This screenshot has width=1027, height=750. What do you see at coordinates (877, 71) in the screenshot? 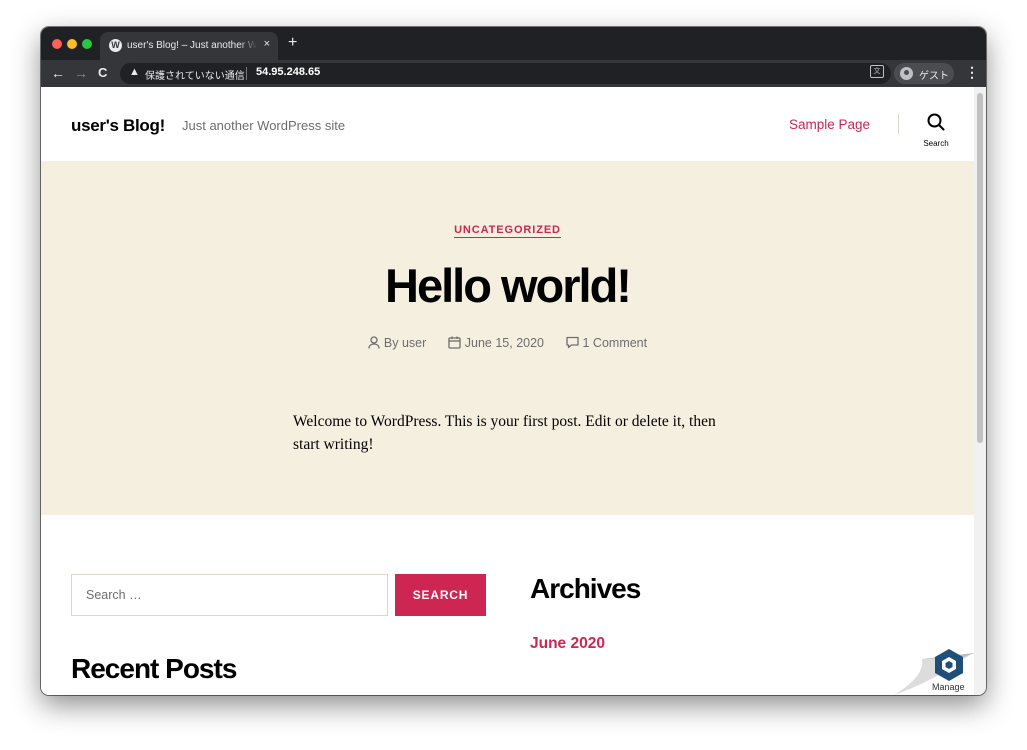
I see `translate-icon: 文` at bounding box center [877, 71].